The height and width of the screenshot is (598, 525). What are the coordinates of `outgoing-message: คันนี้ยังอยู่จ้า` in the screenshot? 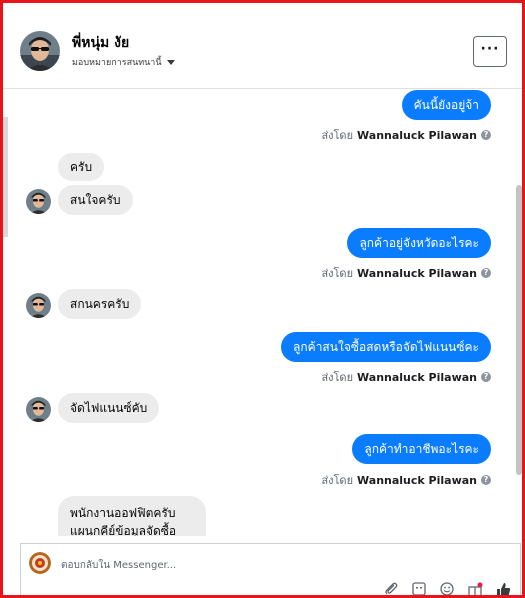 It's located at (446, 105).